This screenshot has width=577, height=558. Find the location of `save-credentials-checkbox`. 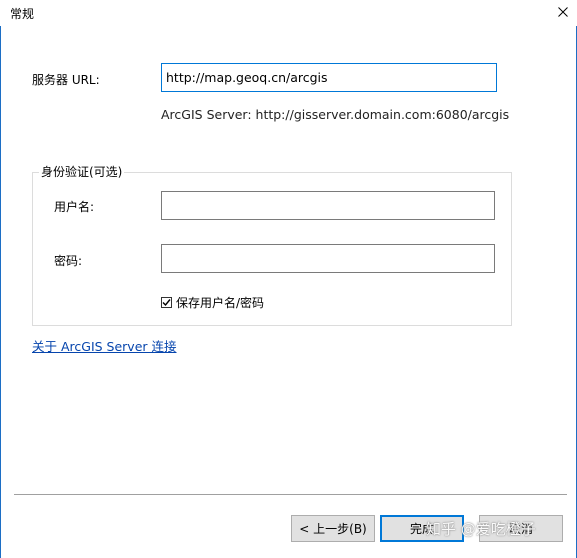

save-credentials-checkbox is located at coordinates (166, 302).